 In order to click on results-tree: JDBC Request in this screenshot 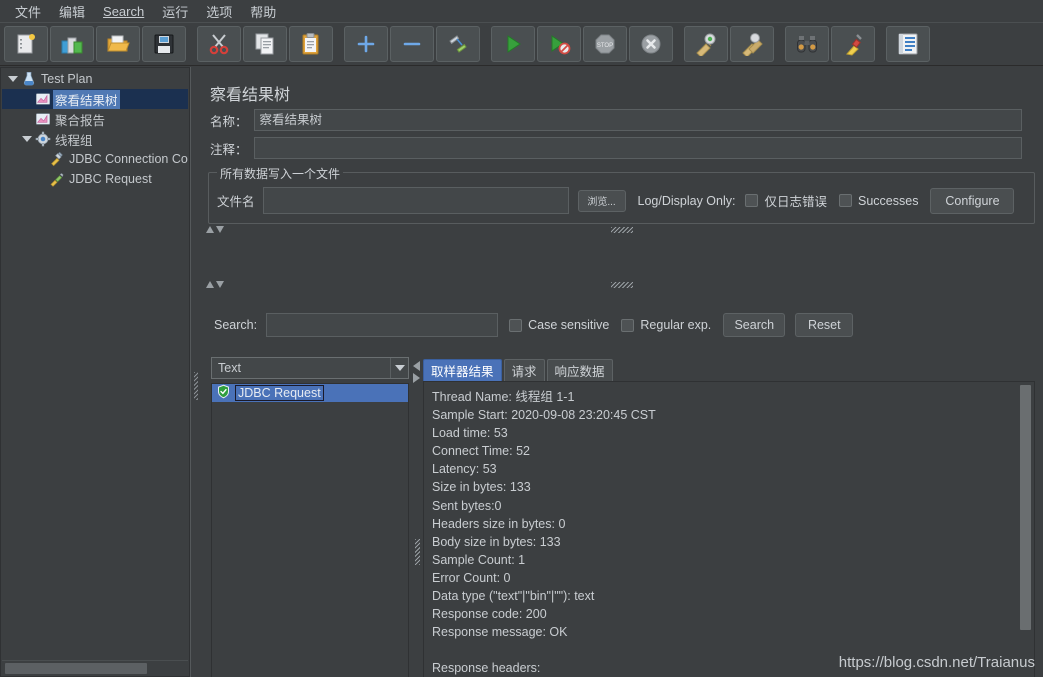, I will do `click(310, 530)`.